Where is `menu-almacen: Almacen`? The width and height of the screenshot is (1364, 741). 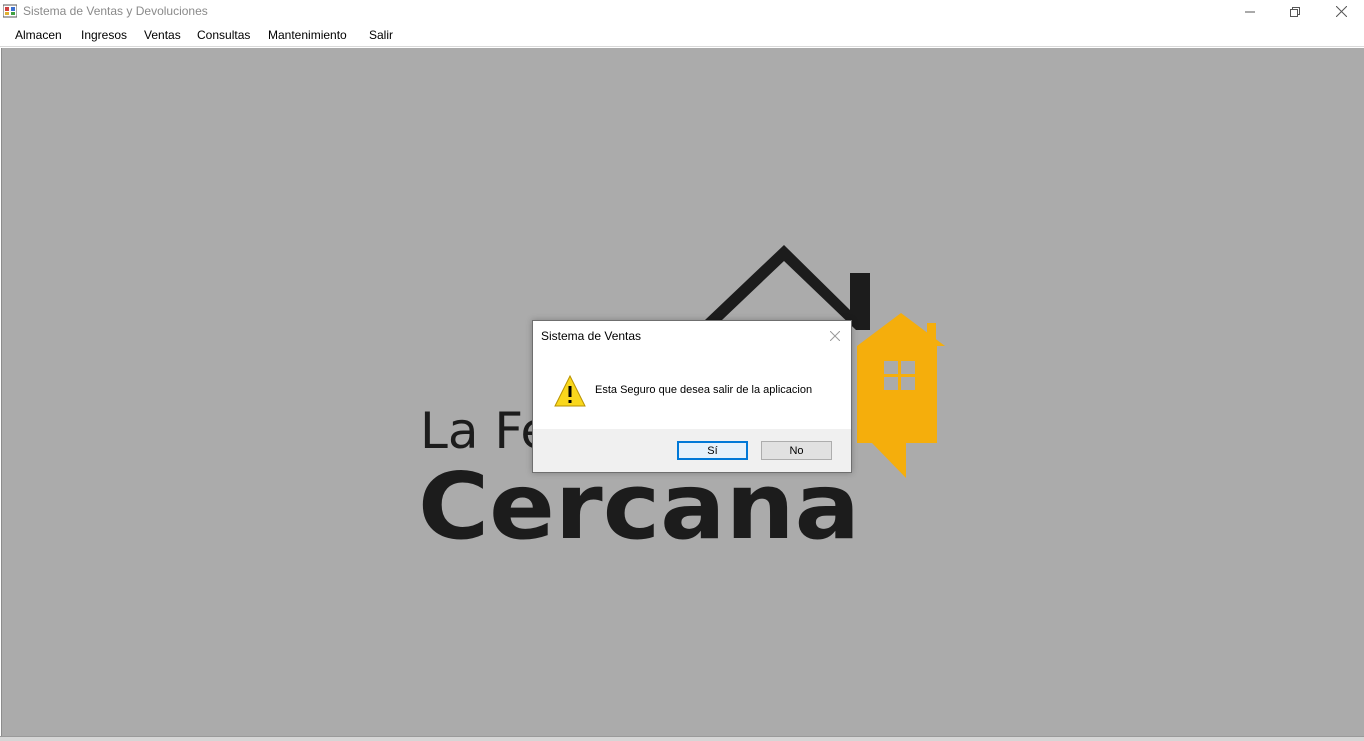 menu-almacen: Almacen is located at coordinates (38, 35).